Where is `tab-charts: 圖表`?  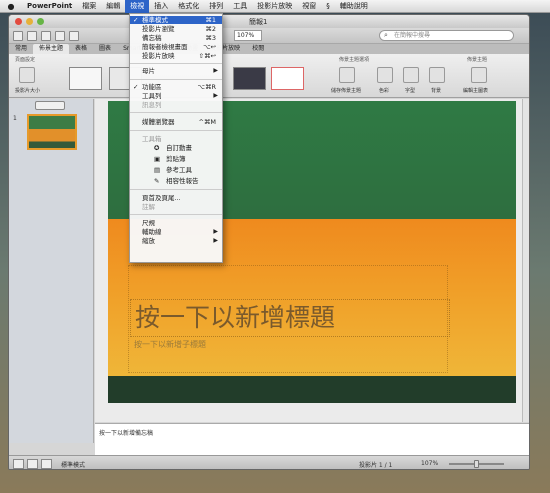 tab-charts: 圖表 is located at coordinates (105, 49).